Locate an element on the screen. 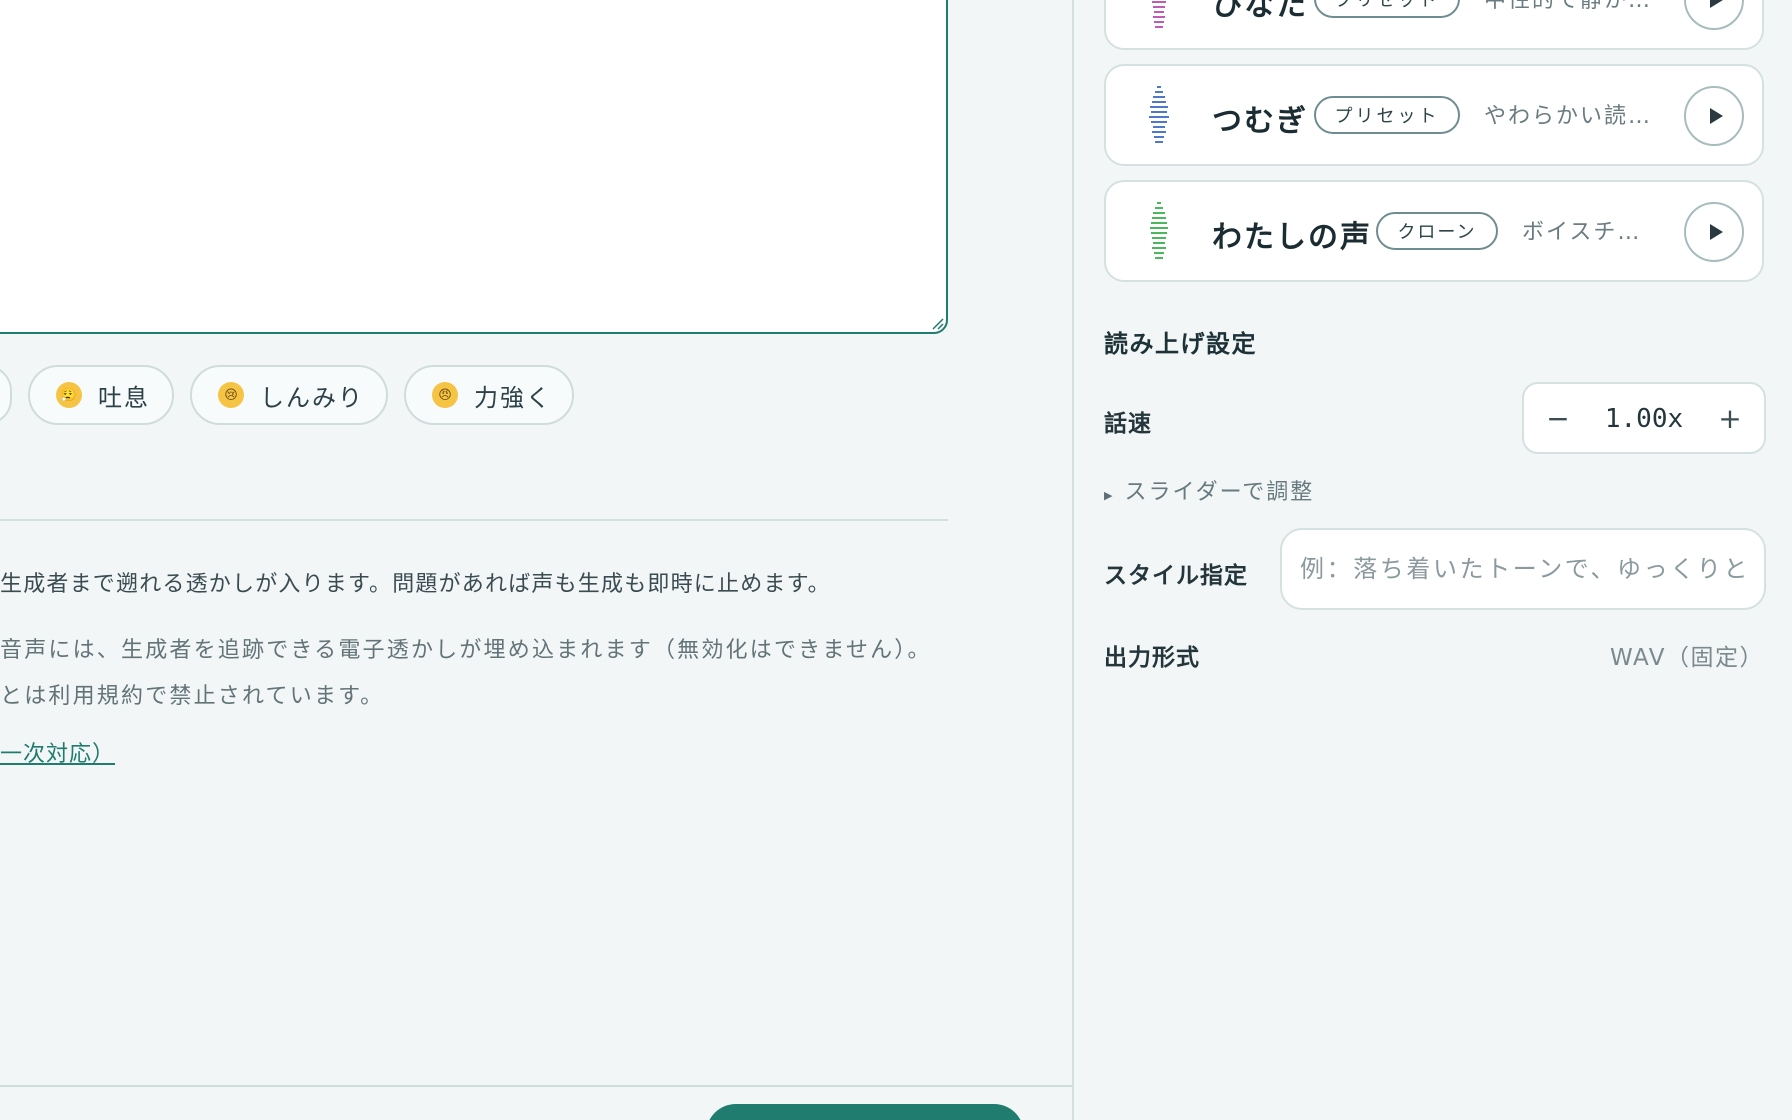 This screenshot has height=1120, width=1792. slider-disclosure: ▶ スライダーで調整 is located at coordinates (1209, 490).